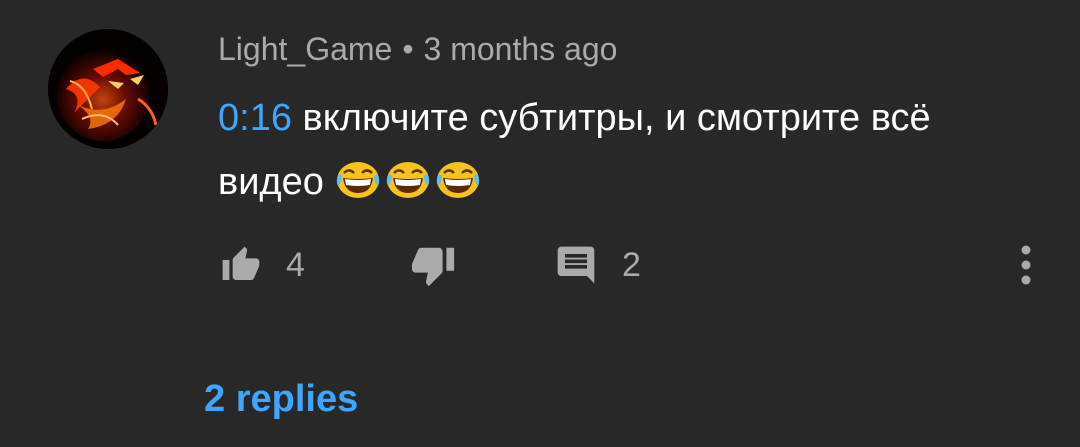  I want to click on comment-time: 3 months ago, so click(520, 49).